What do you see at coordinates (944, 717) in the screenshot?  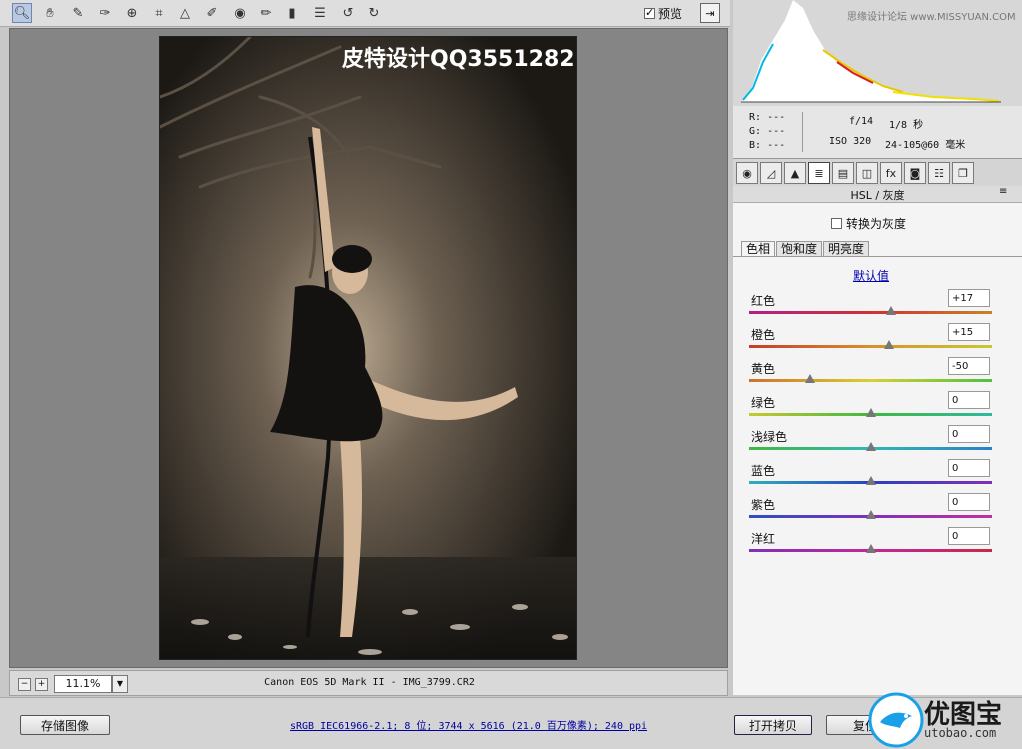 I see `site-logo: 优图宝 utobao.com` at bounding box center [944, 717].